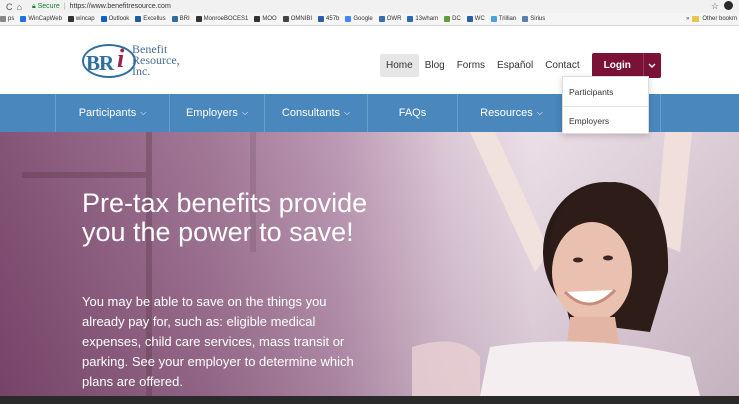  I want to click on bookmark-label: Trillian, so click(507, 19).